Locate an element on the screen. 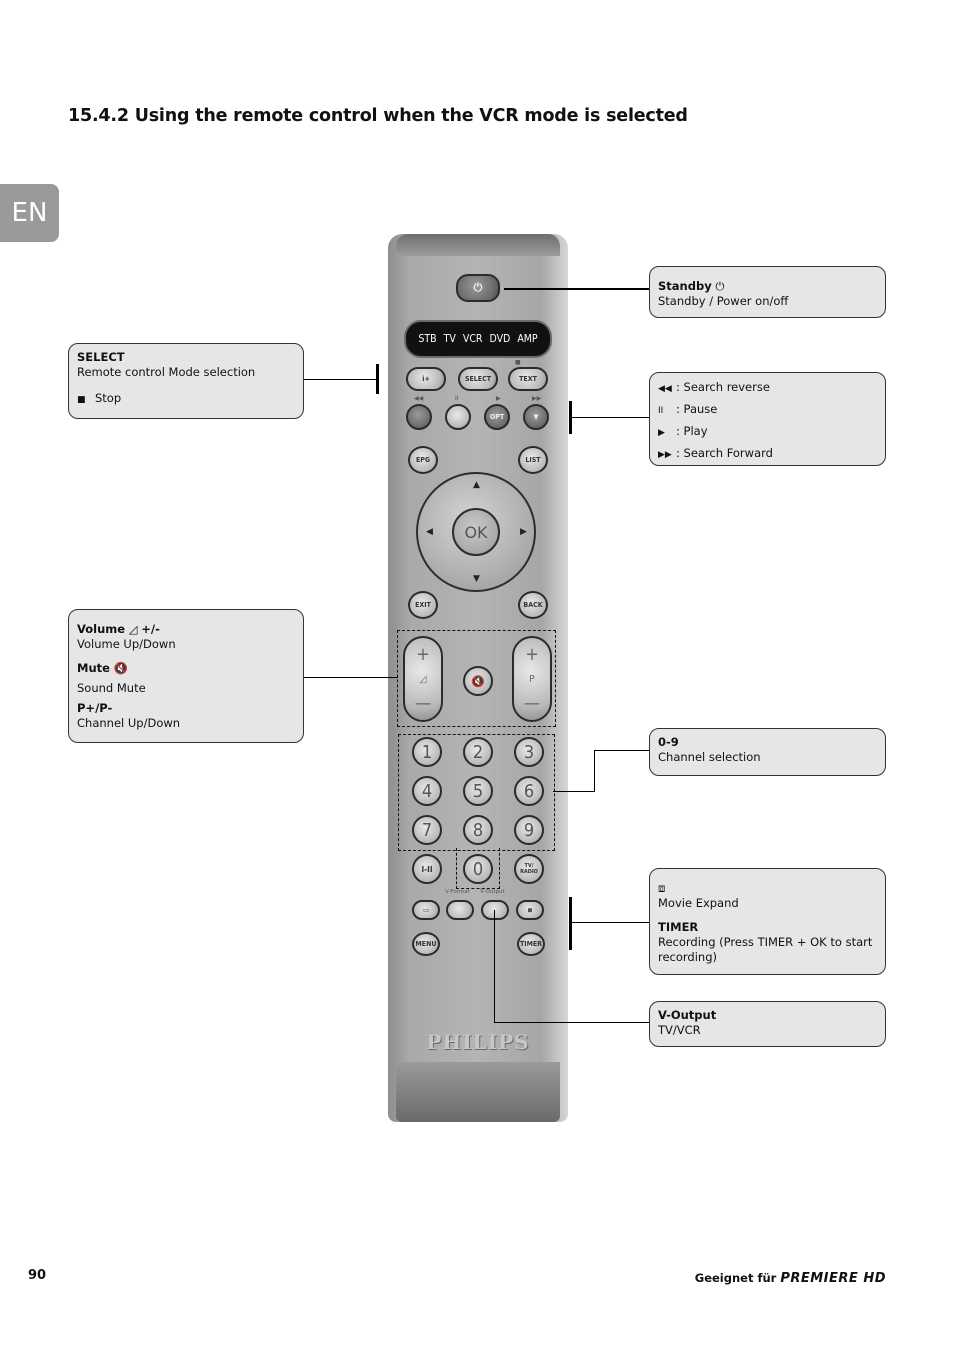 This screenshot has width=954, height=1351. v-output-desc: TV/VCR is located at coordinates (679, 1030).